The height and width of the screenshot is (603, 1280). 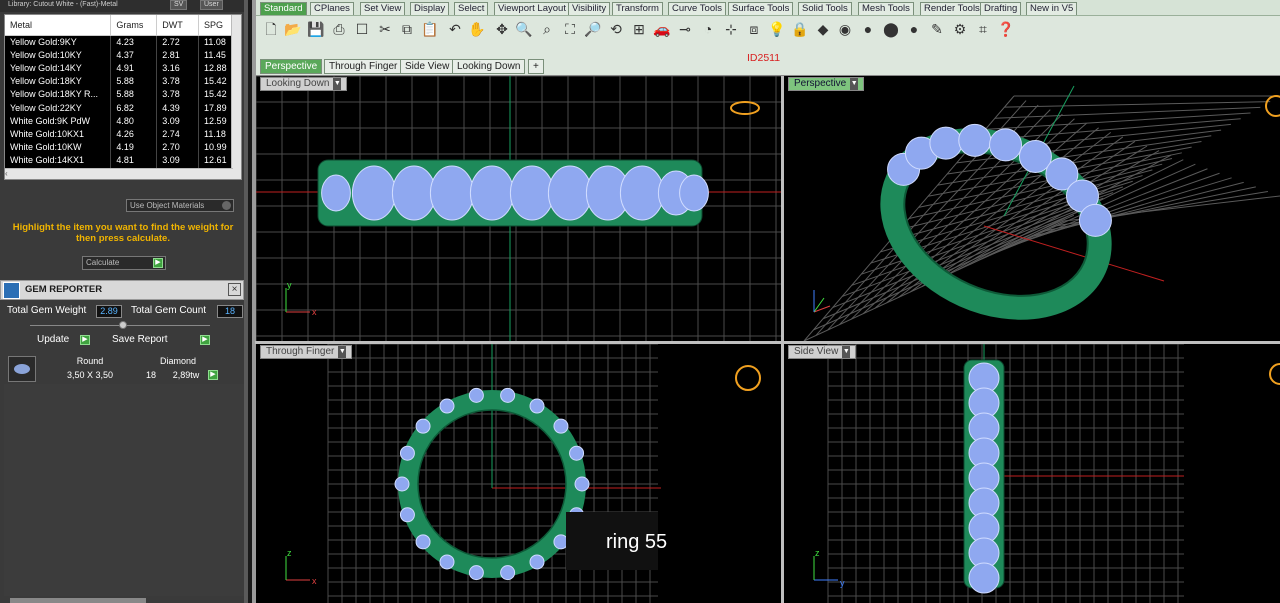 I want to click on table-row: Yellow Gold:18KY 5.88 3.78 15.42, so click(x=119, y=81).